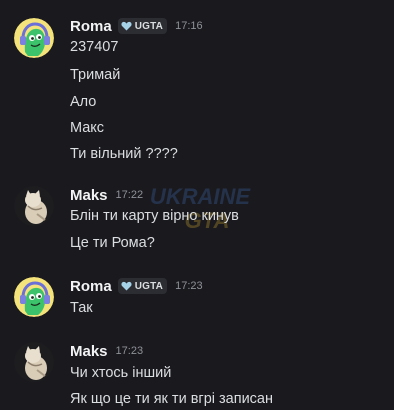  I want to click on message-header: Maks 17:22, so click(106, 195).